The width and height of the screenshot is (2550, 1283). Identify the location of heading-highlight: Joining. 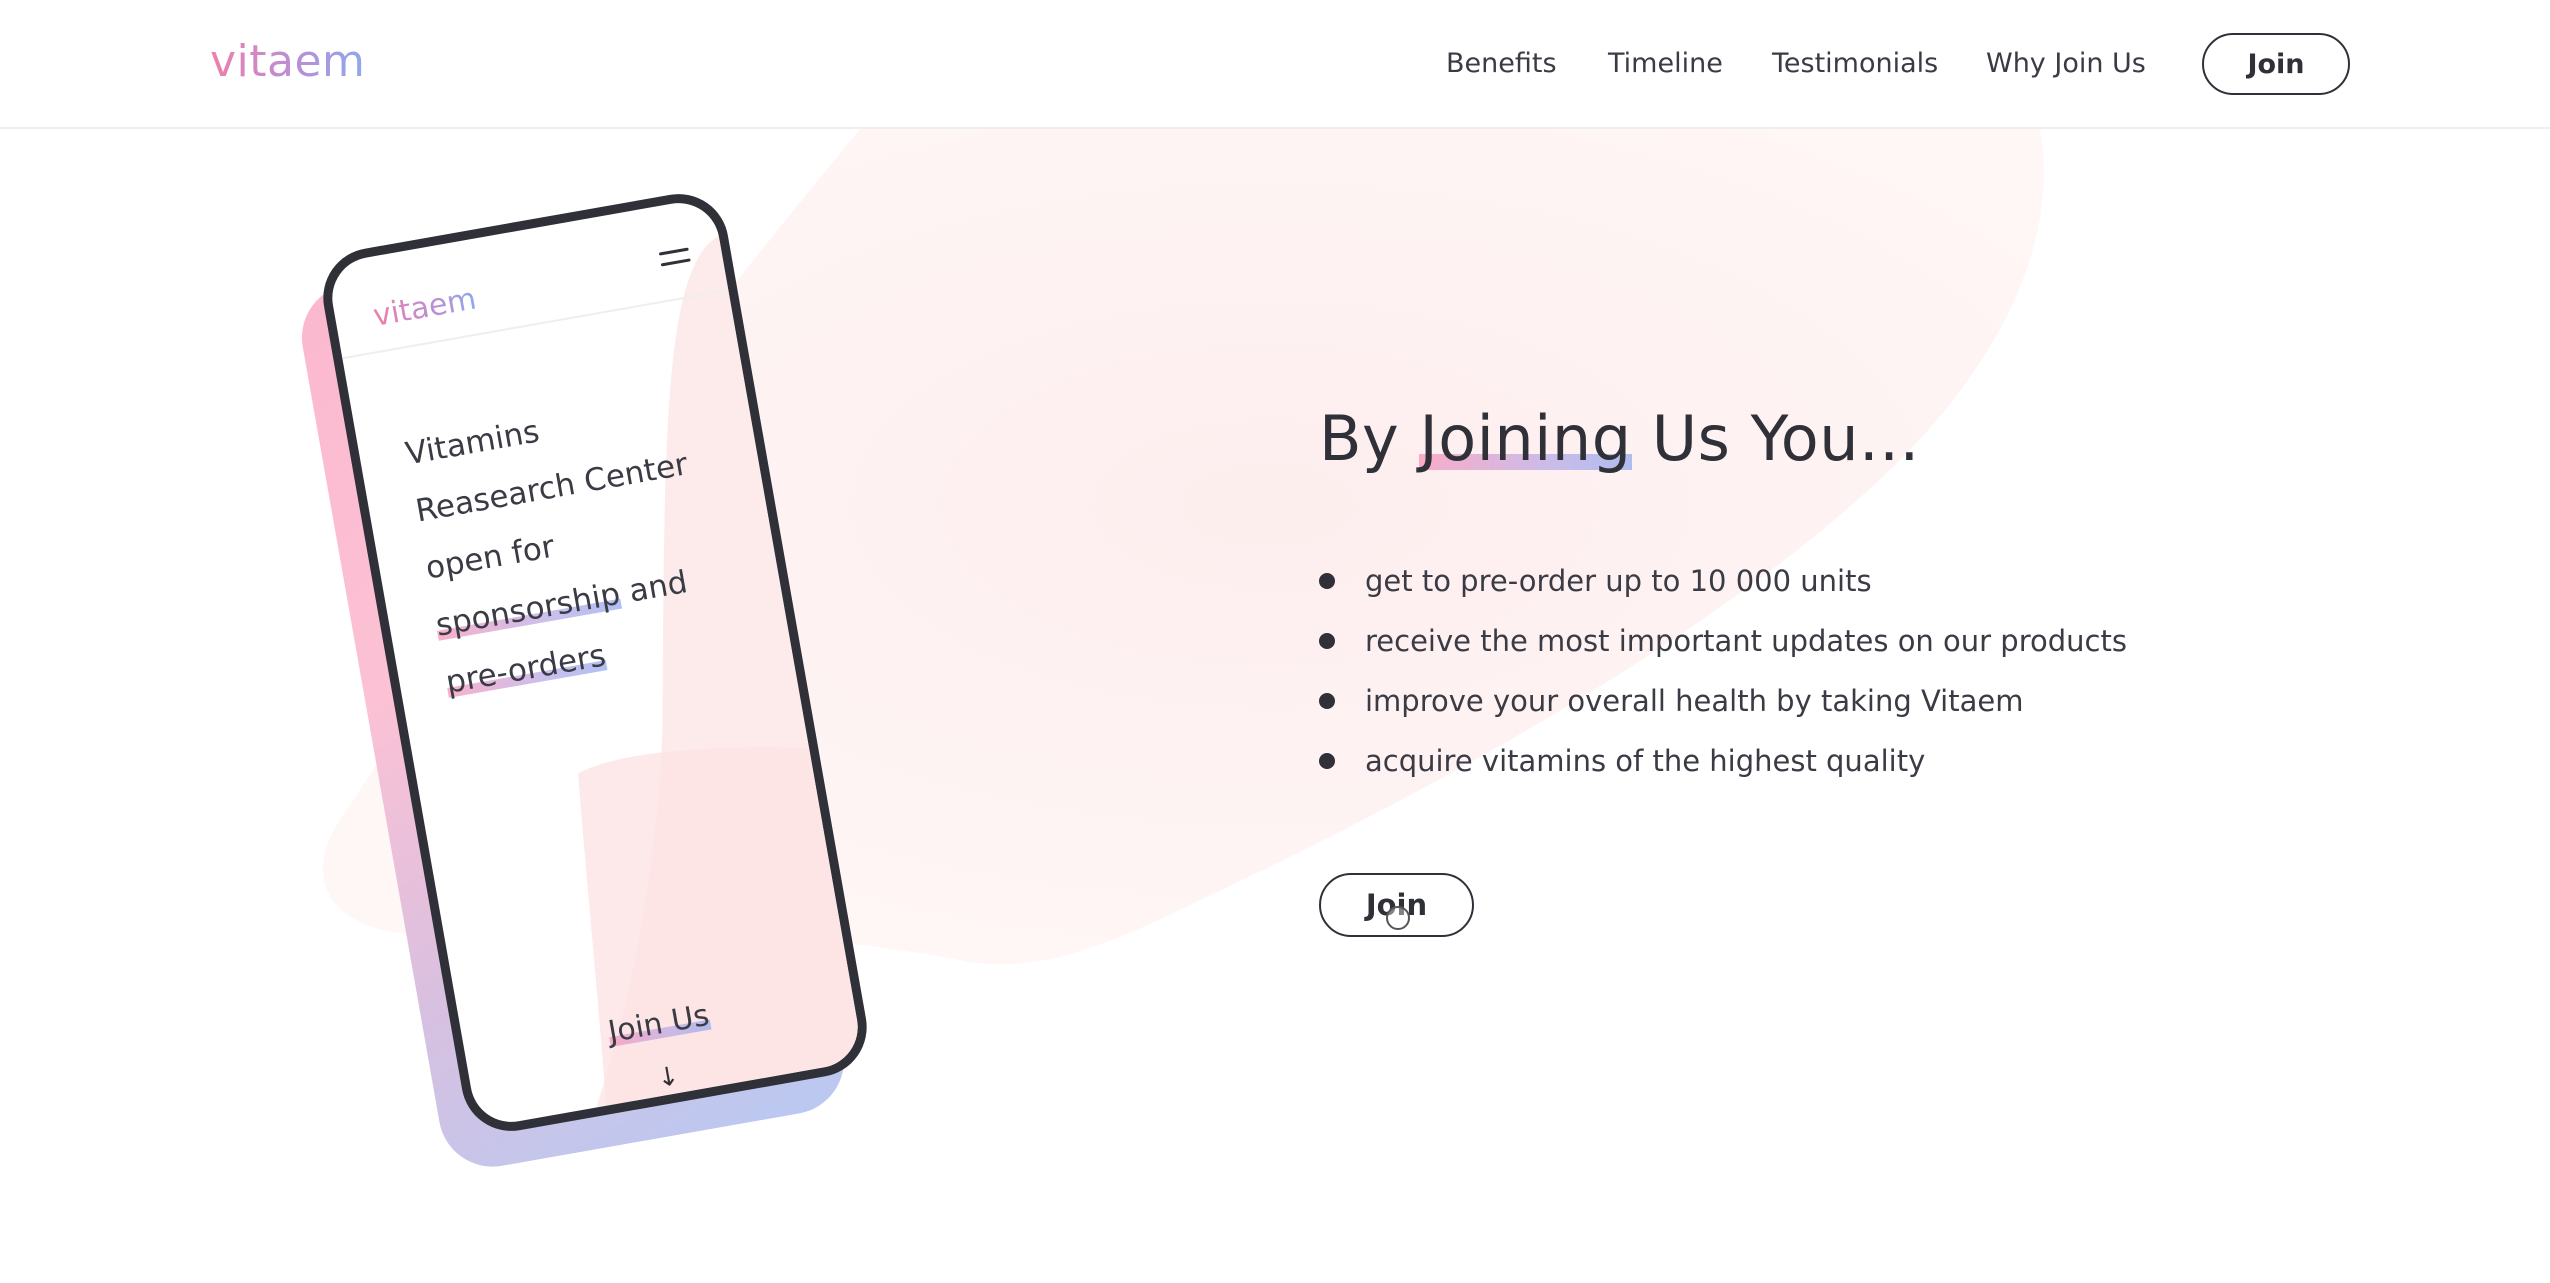
(1525, 438).